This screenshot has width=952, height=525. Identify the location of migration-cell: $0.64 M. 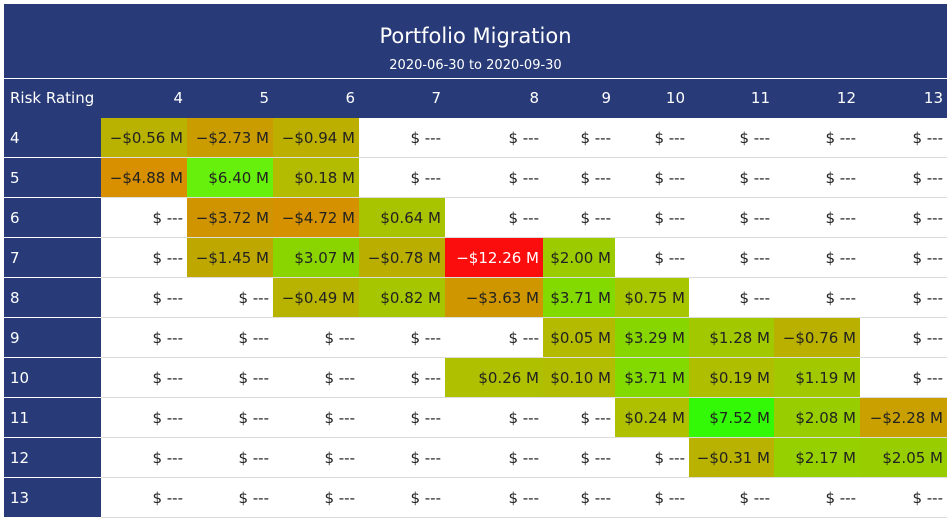
(402, 217).